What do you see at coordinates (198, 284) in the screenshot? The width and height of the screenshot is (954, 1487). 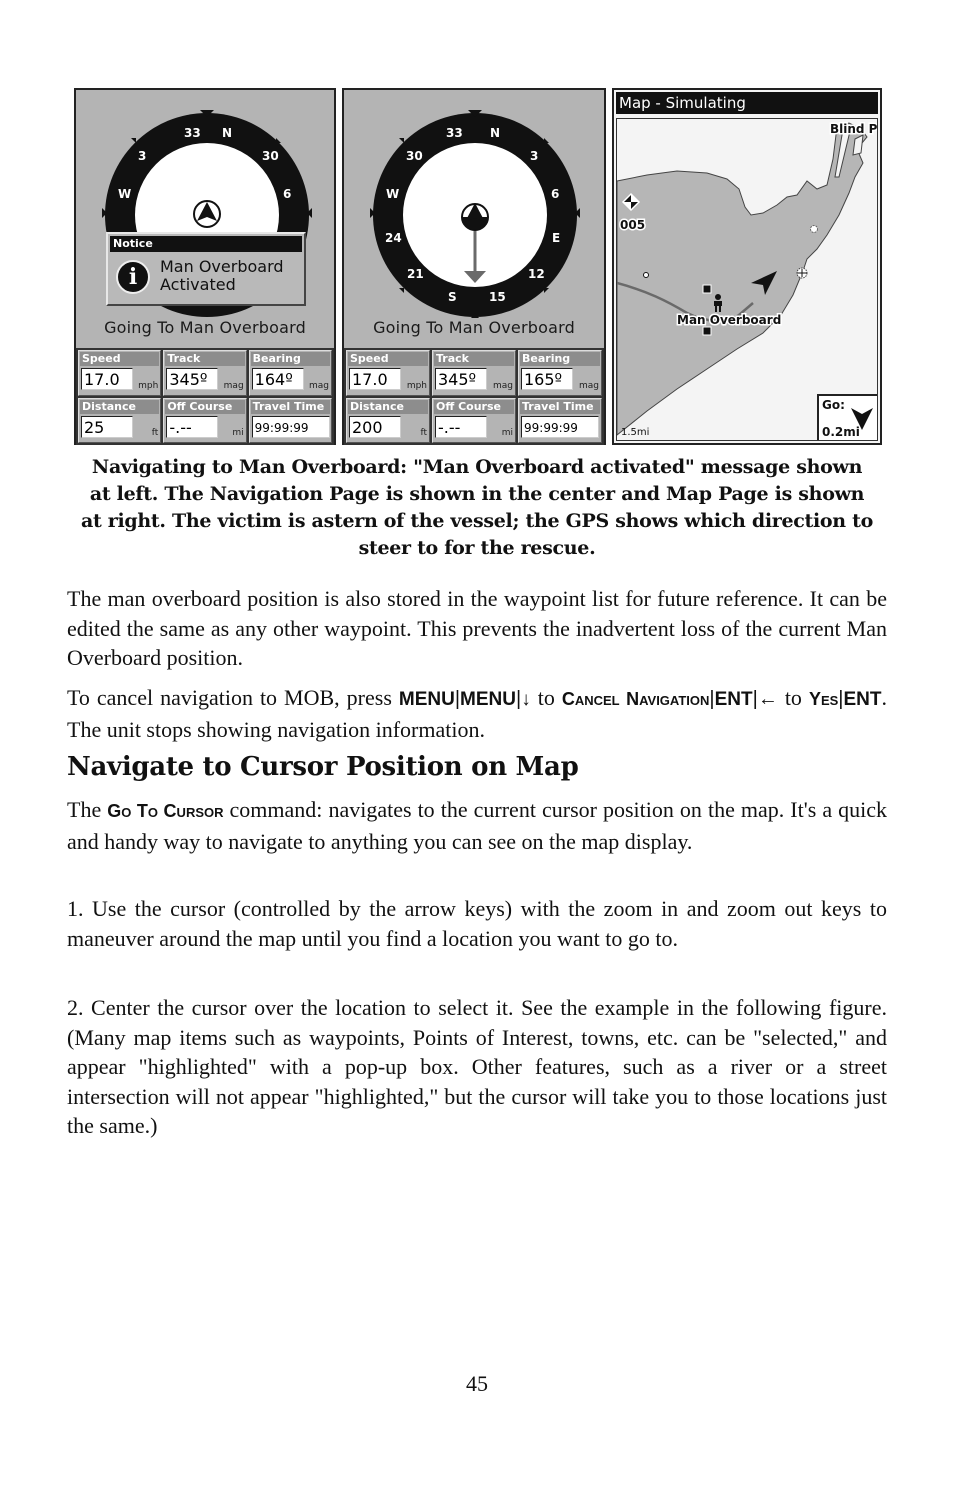 I see `notice-line-2: Activated` at bounding box center [198, 284].